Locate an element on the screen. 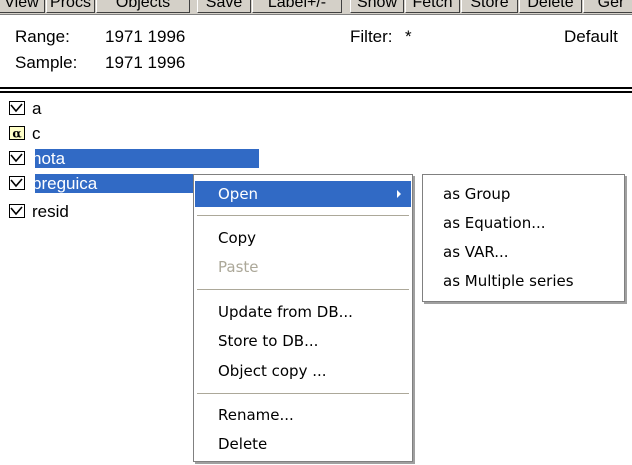 This screenshot has height=465, width=632. object-label: resid is located at coordinates (50, 211).